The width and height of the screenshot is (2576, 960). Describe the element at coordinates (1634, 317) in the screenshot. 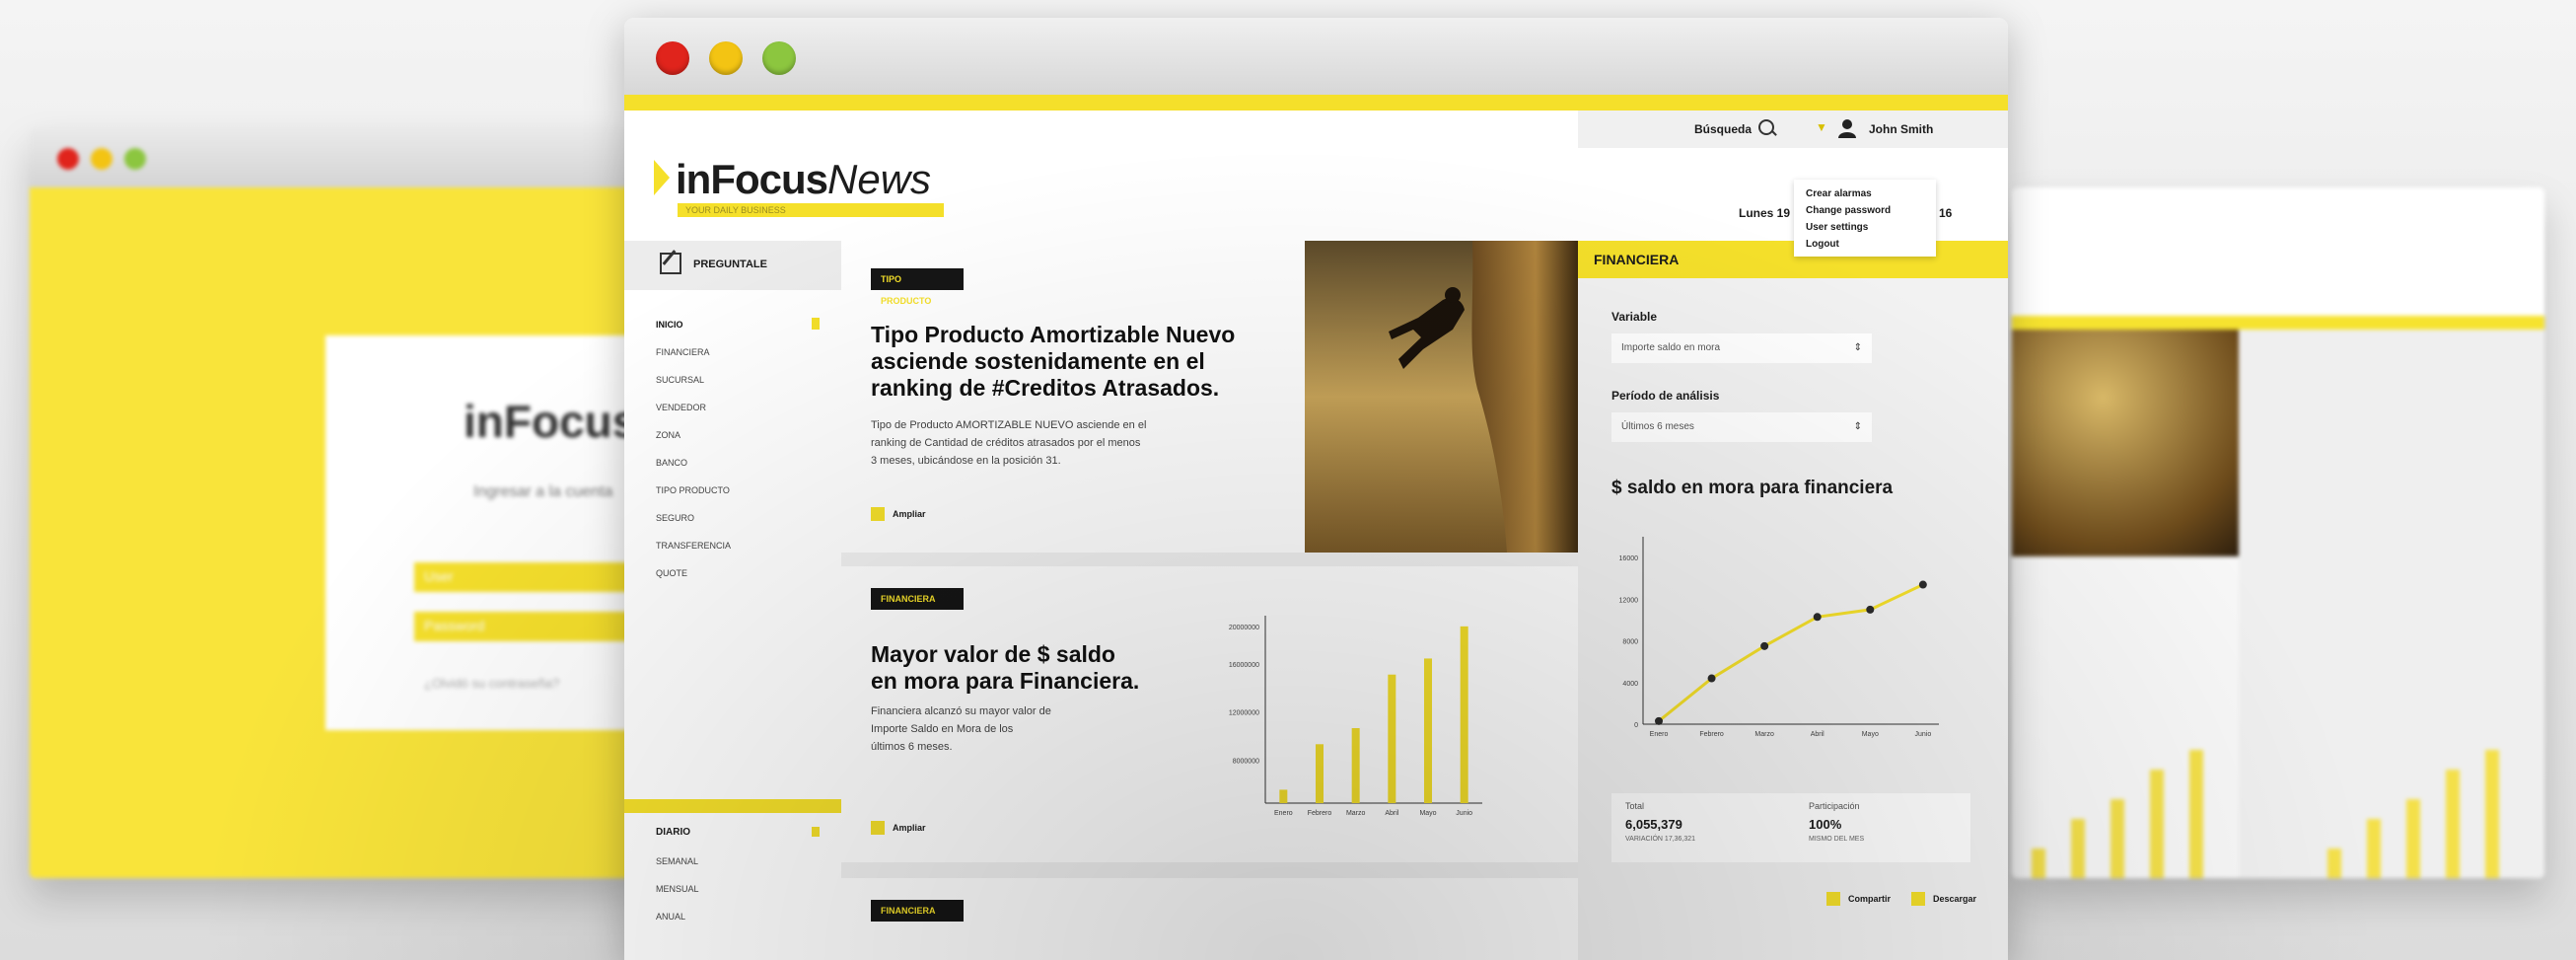

I see `variable-label: Variable` at that location.